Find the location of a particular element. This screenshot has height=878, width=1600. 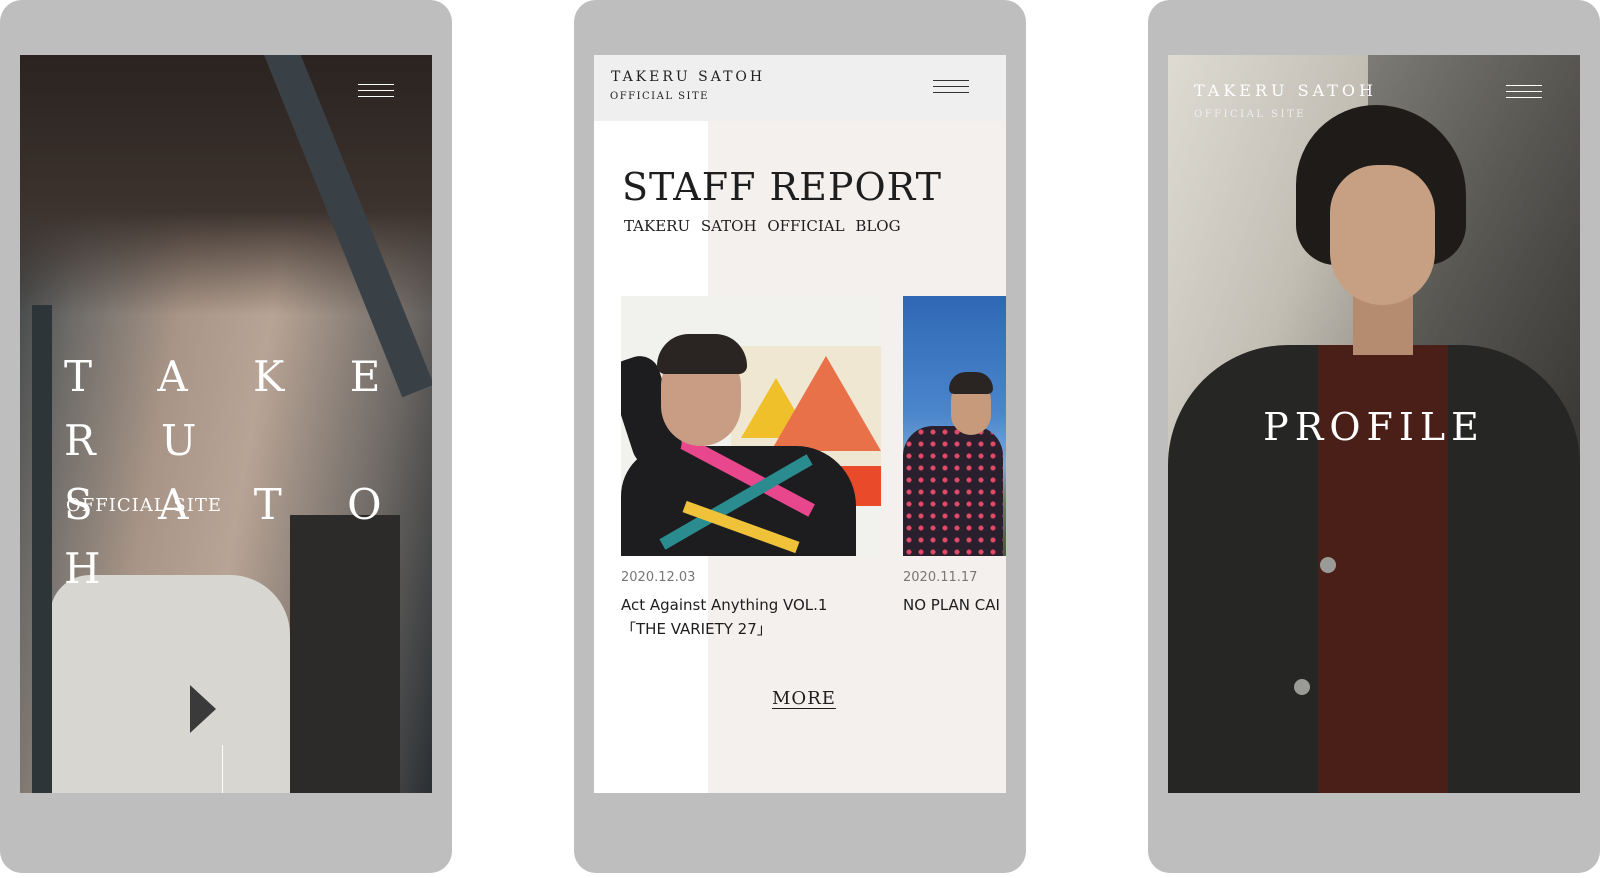

blog-card-date: 2020.11.17 is located at coordinates (940, 577).